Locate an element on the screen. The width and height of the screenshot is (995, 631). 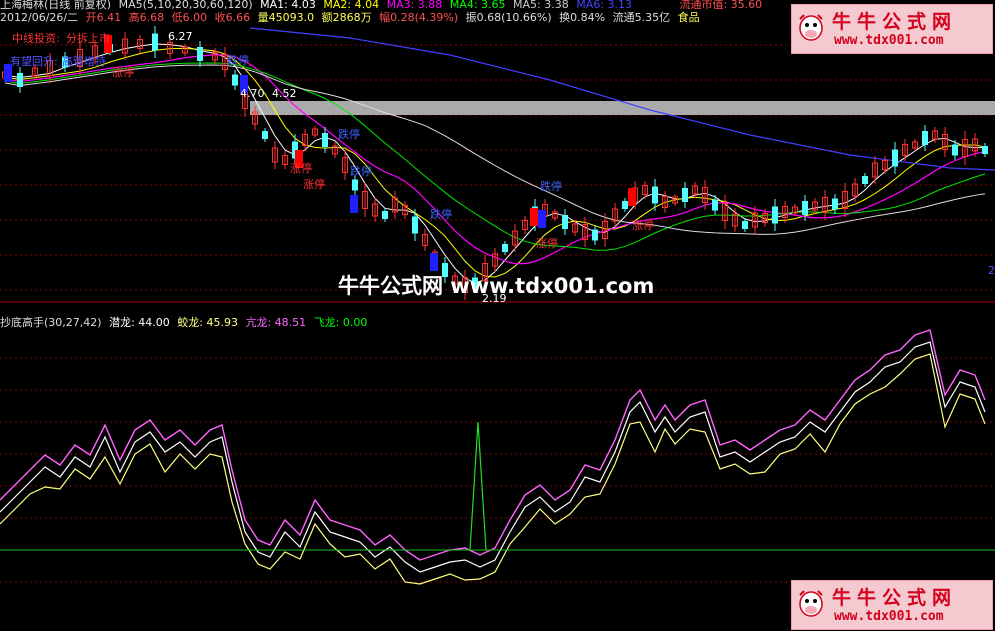
label-dieting-4: 跌停 is located at coordinates (441, 214).